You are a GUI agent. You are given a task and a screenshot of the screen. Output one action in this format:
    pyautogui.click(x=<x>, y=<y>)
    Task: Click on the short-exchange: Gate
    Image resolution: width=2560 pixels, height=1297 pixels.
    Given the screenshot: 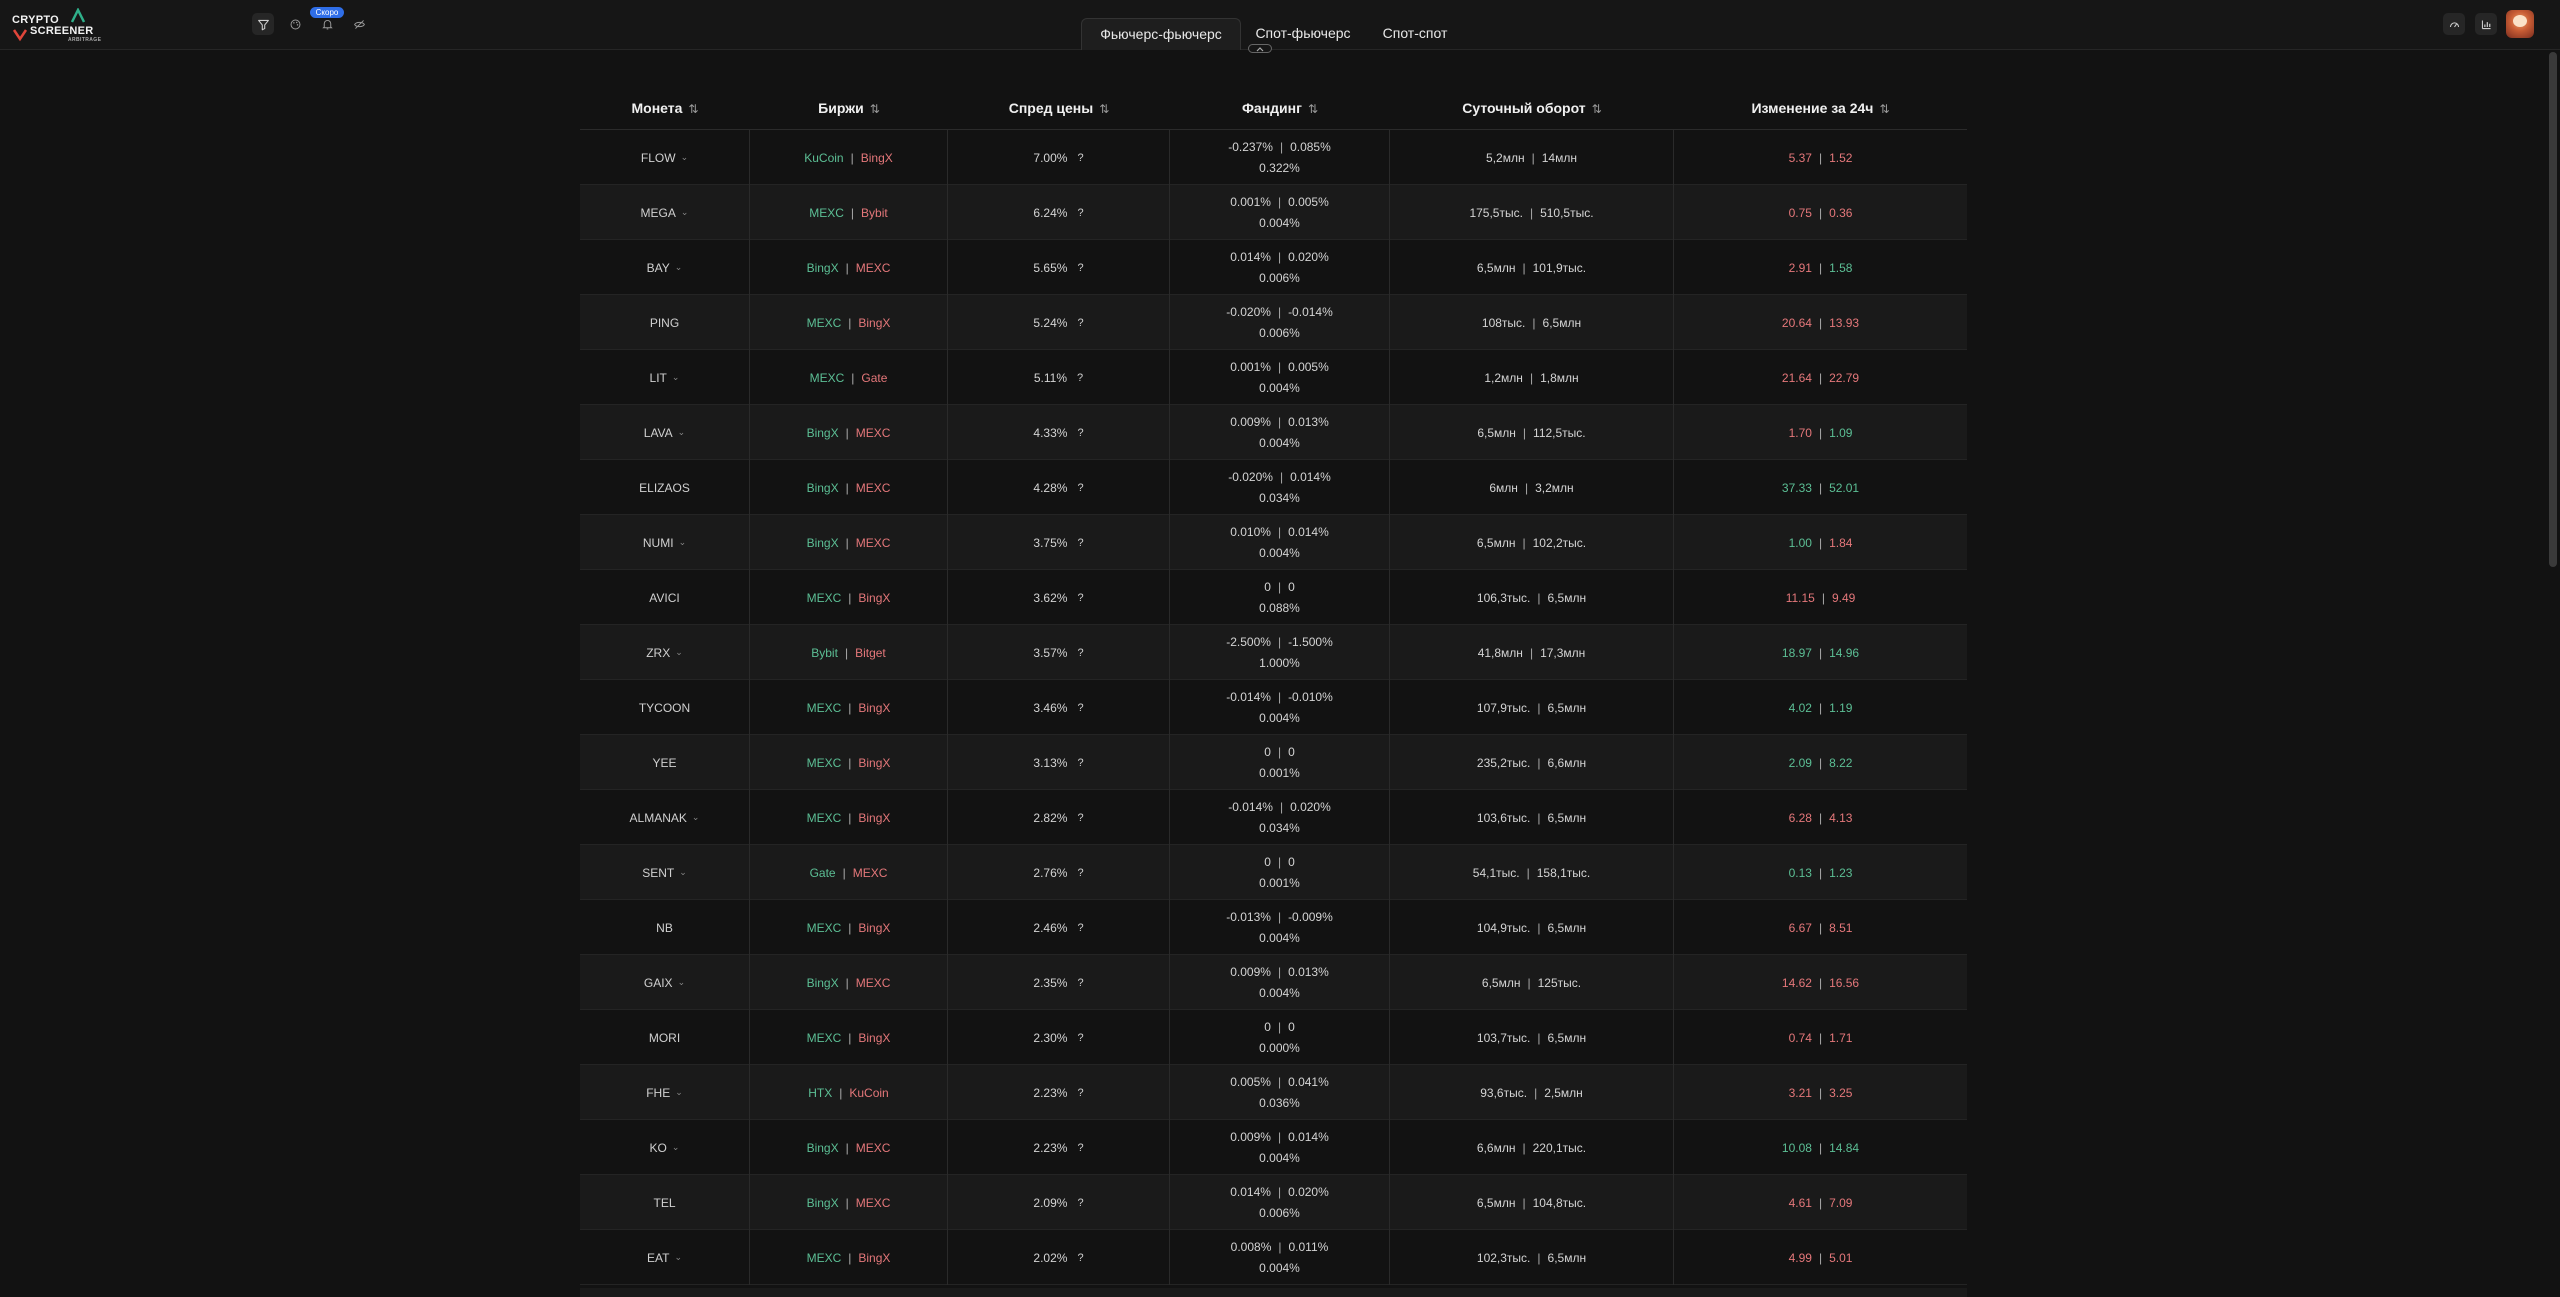 What is the action you would take?
    pyautogui.click(x=874, y=378)
    